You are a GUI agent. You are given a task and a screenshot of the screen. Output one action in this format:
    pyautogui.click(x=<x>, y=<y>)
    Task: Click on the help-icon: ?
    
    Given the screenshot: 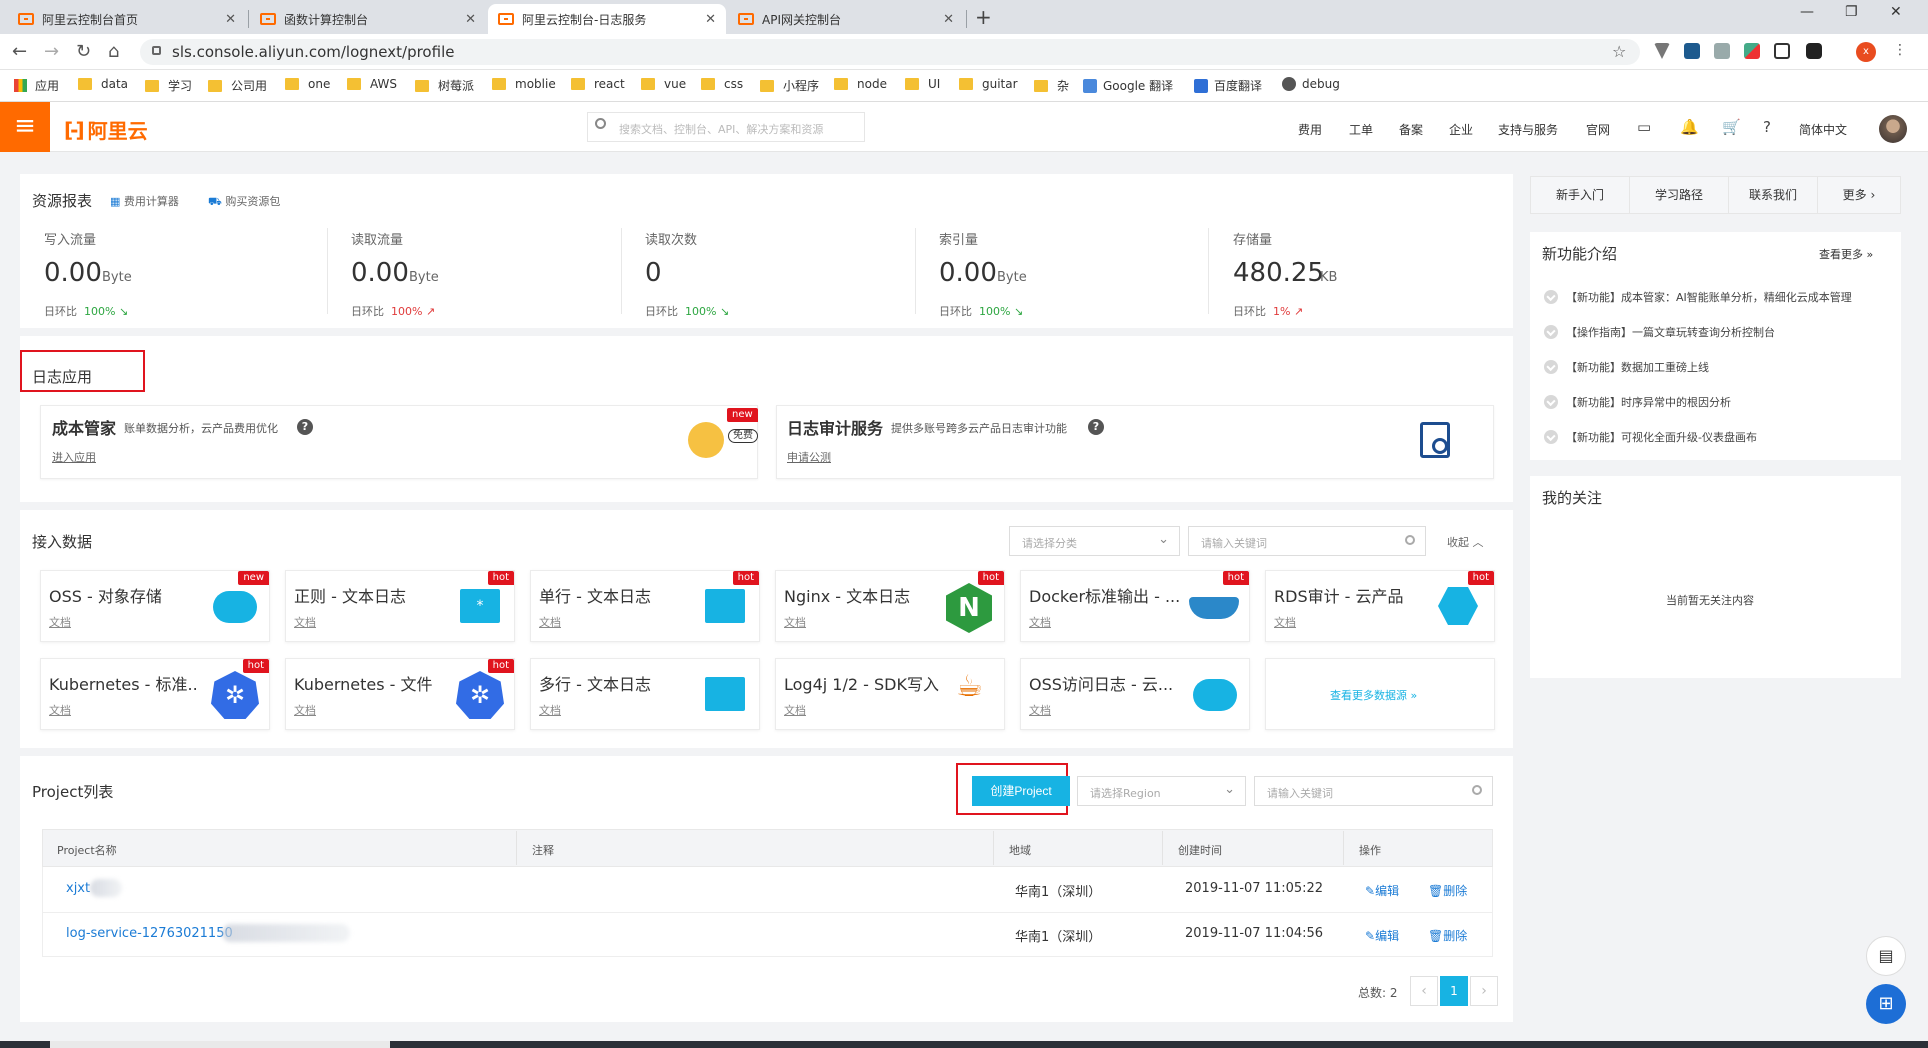 What is the action you would take?
    pyautogui.click(x=1767, y=127)
    